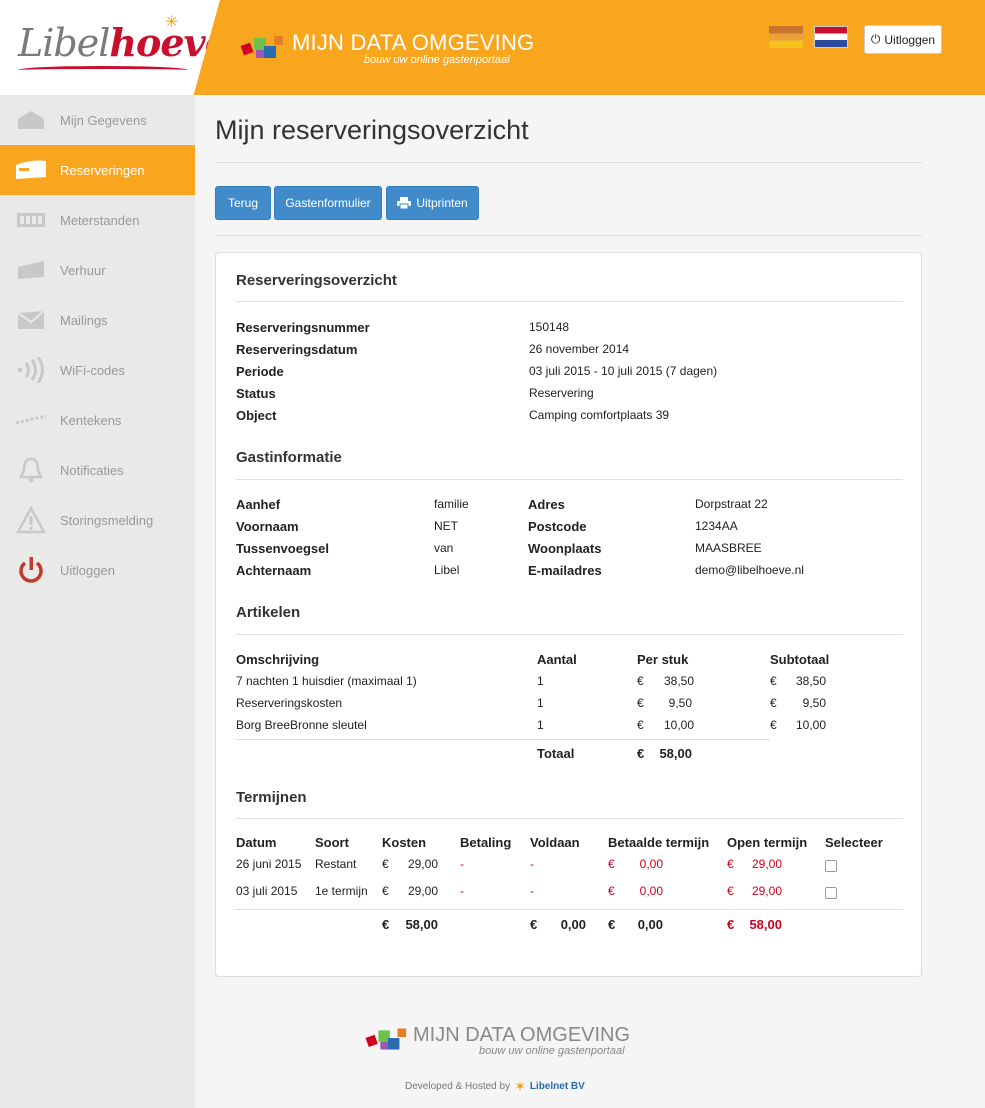  What do you see at coordinates (31, 220) in the screenshot?
I see `meter-icon` at bounding box center [31, 220].